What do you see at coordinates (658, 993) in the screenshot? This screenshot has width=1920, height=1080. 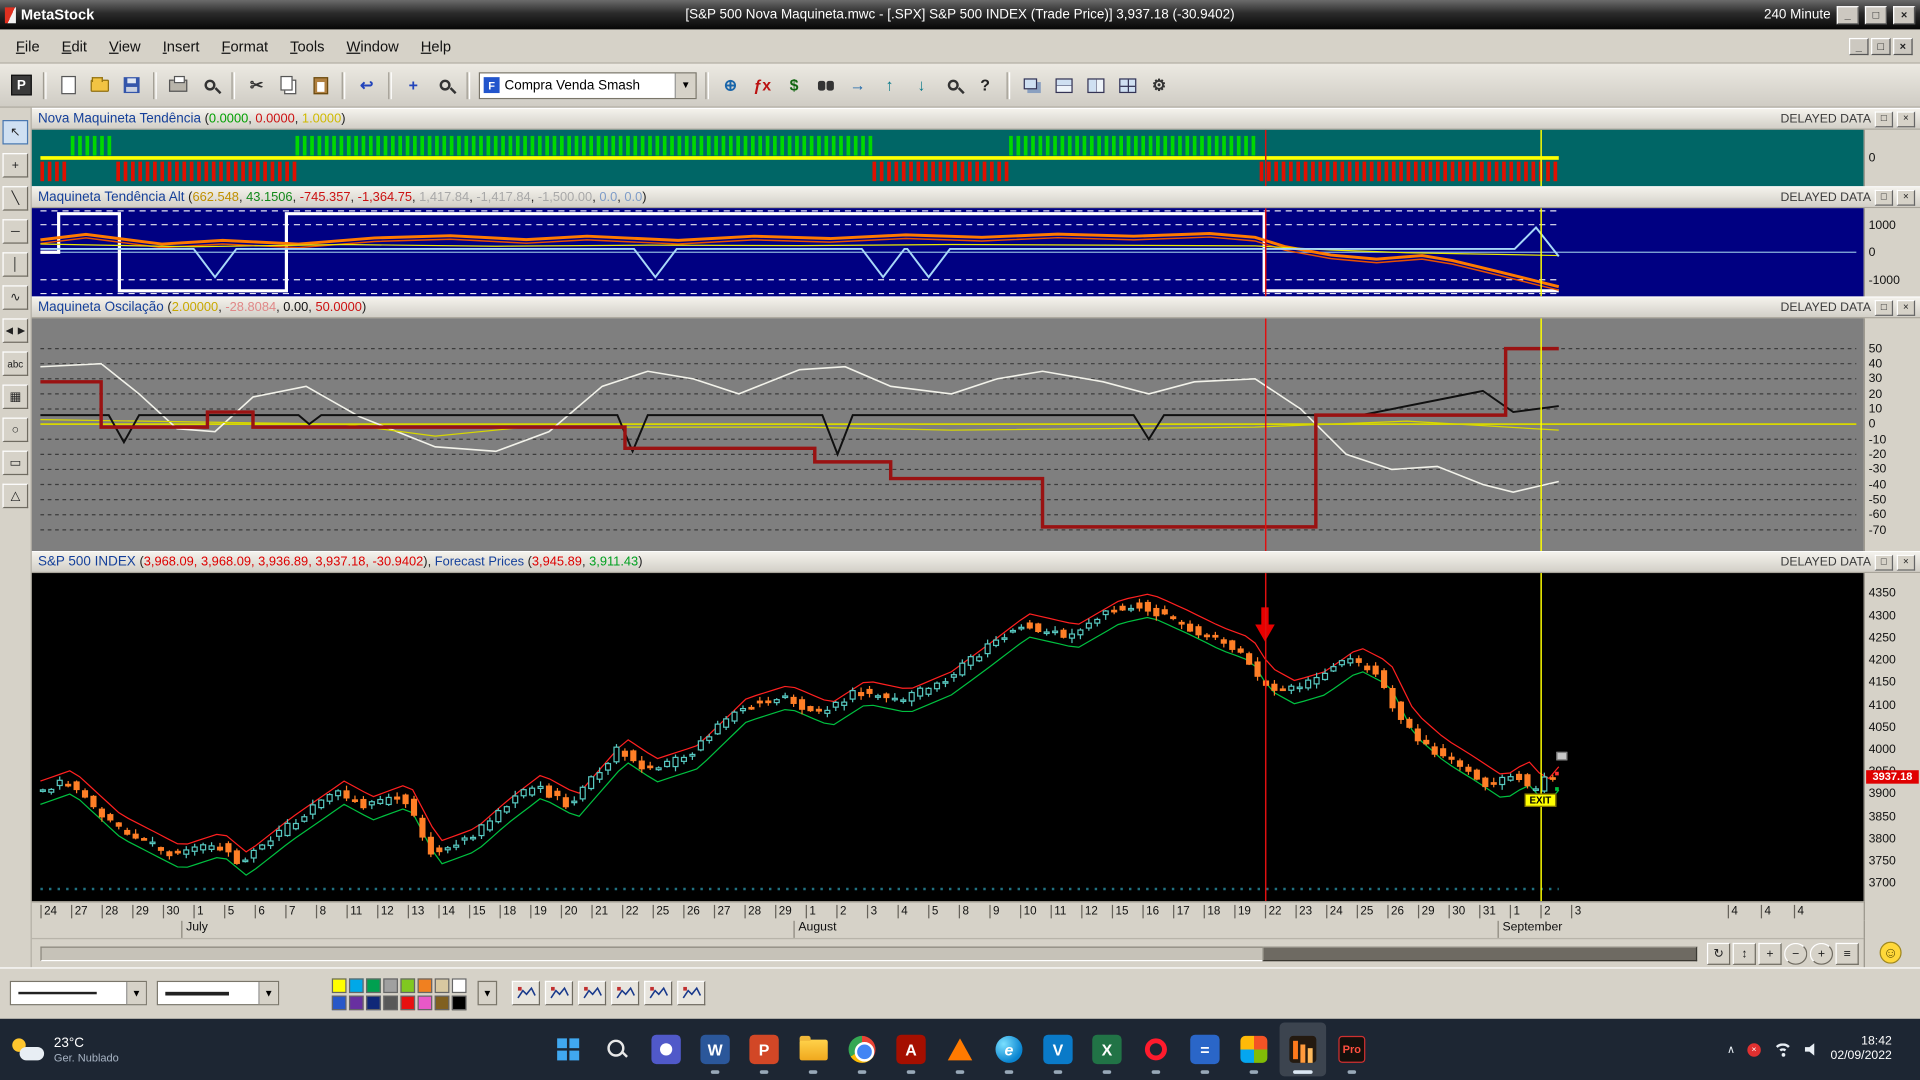 I see `chart-style-5-button` at bounding box center [658, 993].